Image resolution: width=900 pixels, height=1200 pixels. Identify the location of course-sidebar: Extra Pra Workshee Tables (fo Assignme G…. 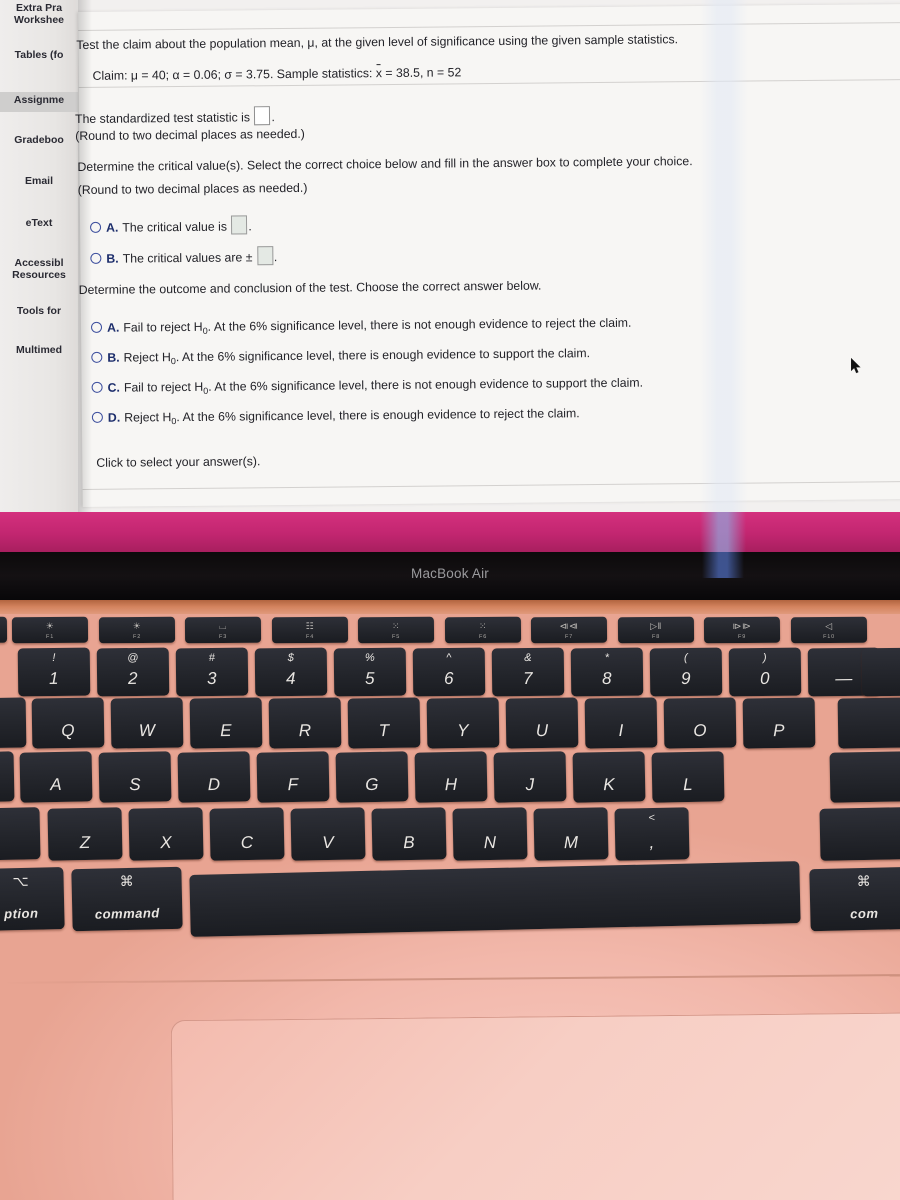
(39, 256).